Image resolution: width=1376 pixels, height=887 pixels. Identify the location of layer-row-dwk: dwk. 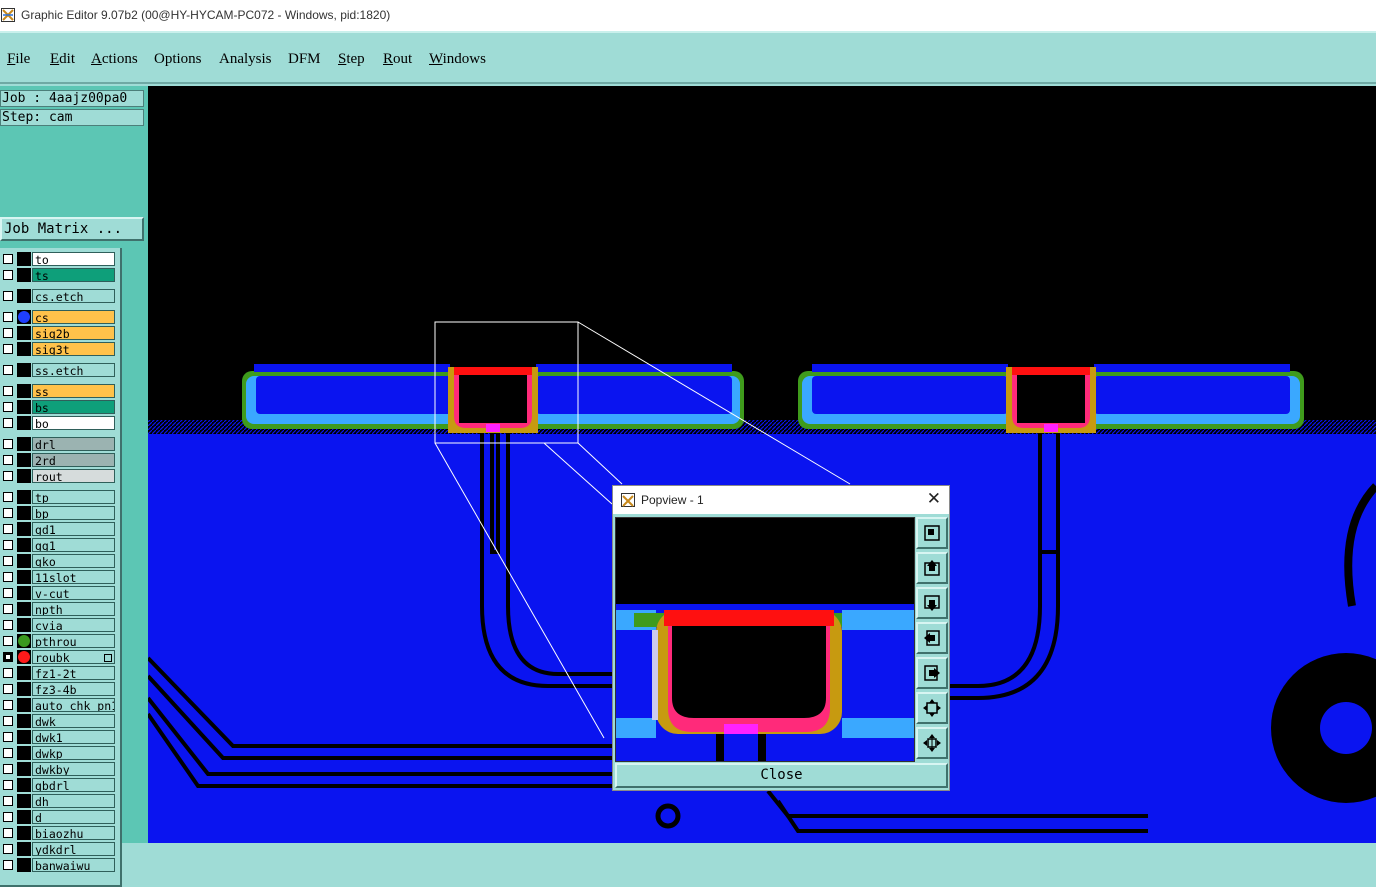
(58, 721).